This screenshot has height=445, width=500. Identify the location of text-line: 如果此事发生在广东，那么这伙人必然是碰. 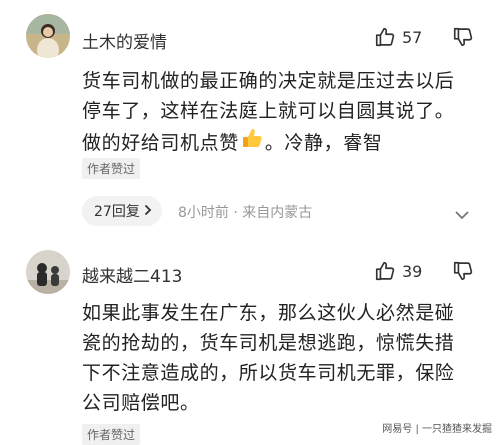
(268, 313).